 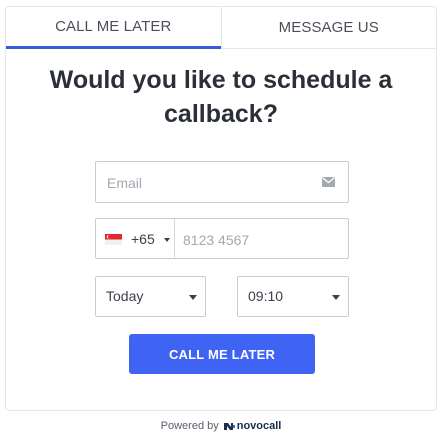 What do you see at coordinates (189, 426) in the screenshot?
I see `powered-by-label: Powered by` at bounding box center [189, 426].